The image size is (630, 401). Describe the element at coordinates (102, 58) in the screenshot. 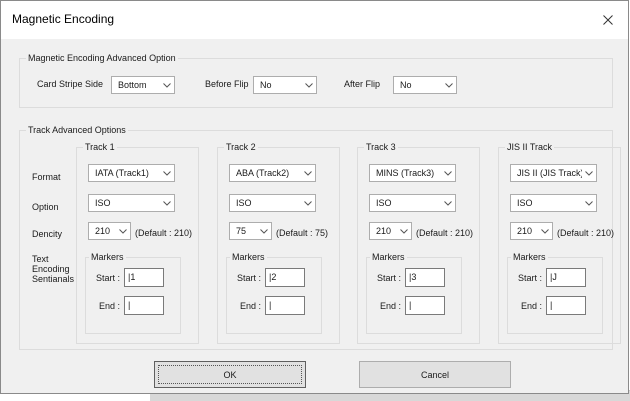

I see `advanced-option-legend: Magnetic Encoding Advanced Option` at that location.